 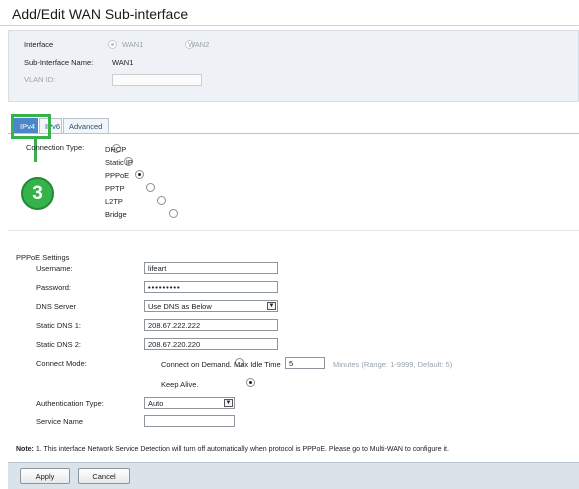 What do you see at coordinates (54, 287) in the screenshot?
I see `password-label: Password:` at bounding box center [54, 287].